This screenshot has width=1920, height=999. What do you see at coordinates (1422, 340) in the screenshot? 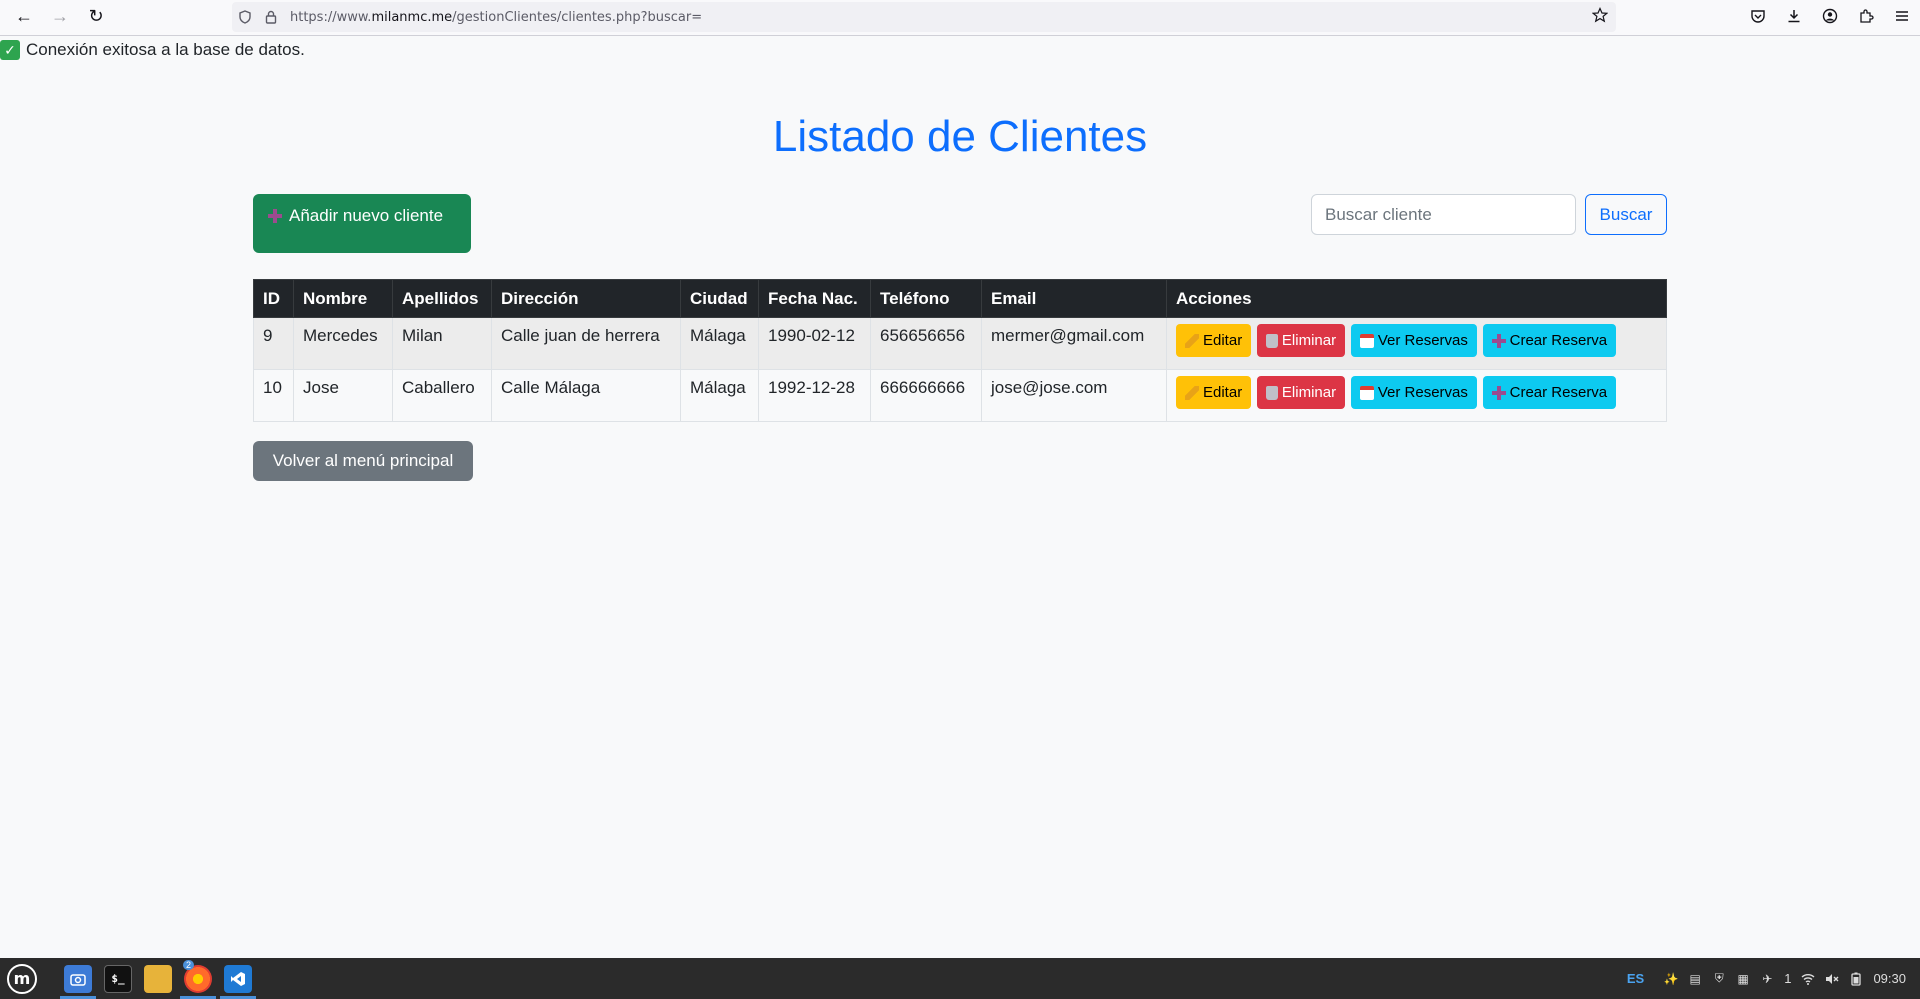
I see `view-reservations-label: Ver Reservas` at bounding box center [1422, 340].